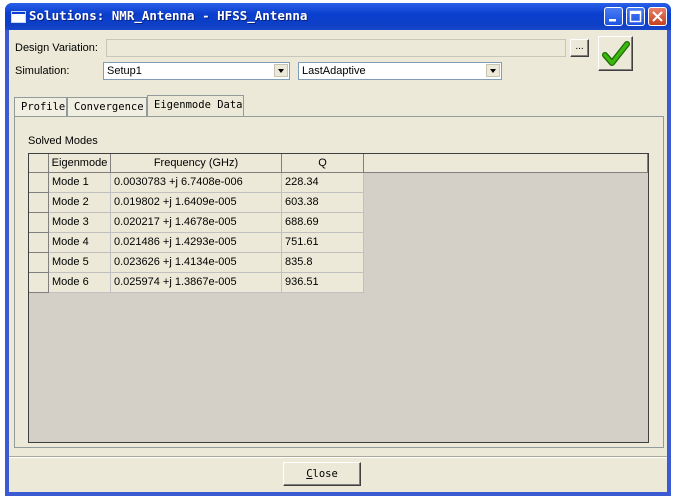 The width and height of the screenshot is (674, 499). I want to click on title-bar: Solutions: NMR_Antenna - HFSS_Antenna, so click(338, 16).